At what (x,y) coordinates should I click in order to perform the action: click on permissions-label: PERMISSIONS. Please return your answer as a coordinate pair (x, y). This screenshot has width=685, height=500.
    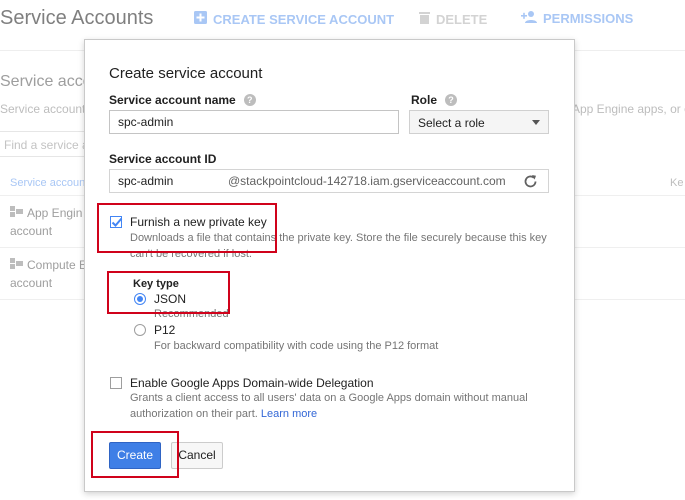
    Looking at the image, I should click on (588, 18).